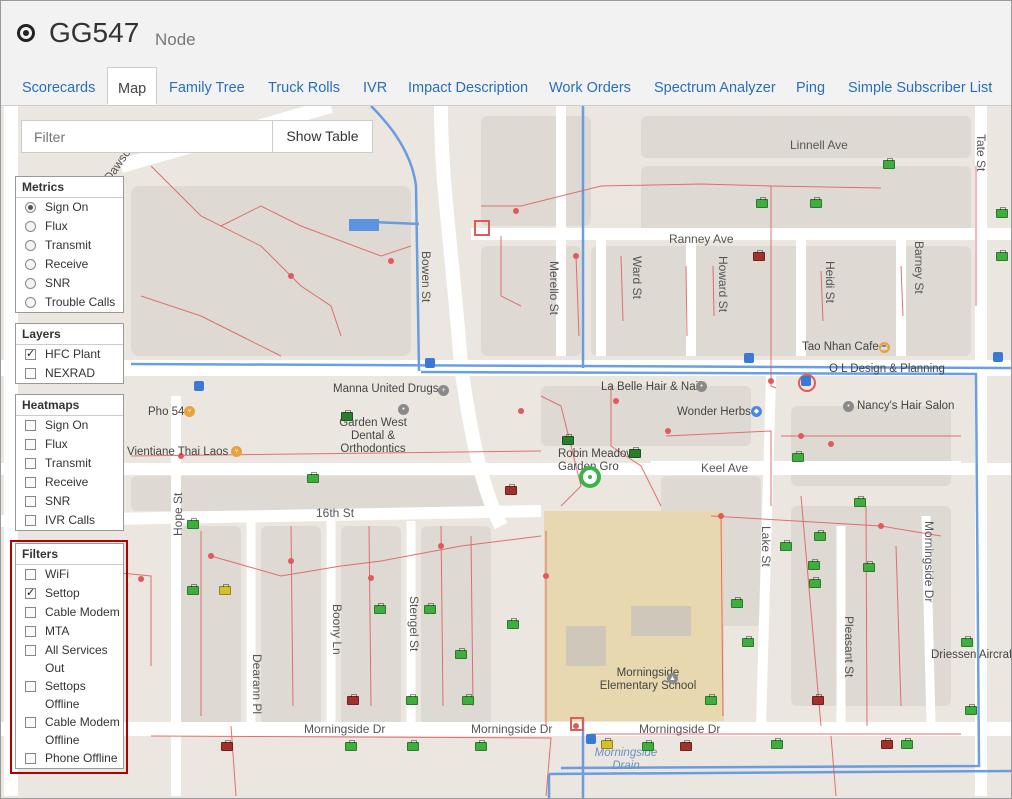  Describe the element at coordinates (94, 32) in the screenshot. I see `page-title: GG547` at that location.